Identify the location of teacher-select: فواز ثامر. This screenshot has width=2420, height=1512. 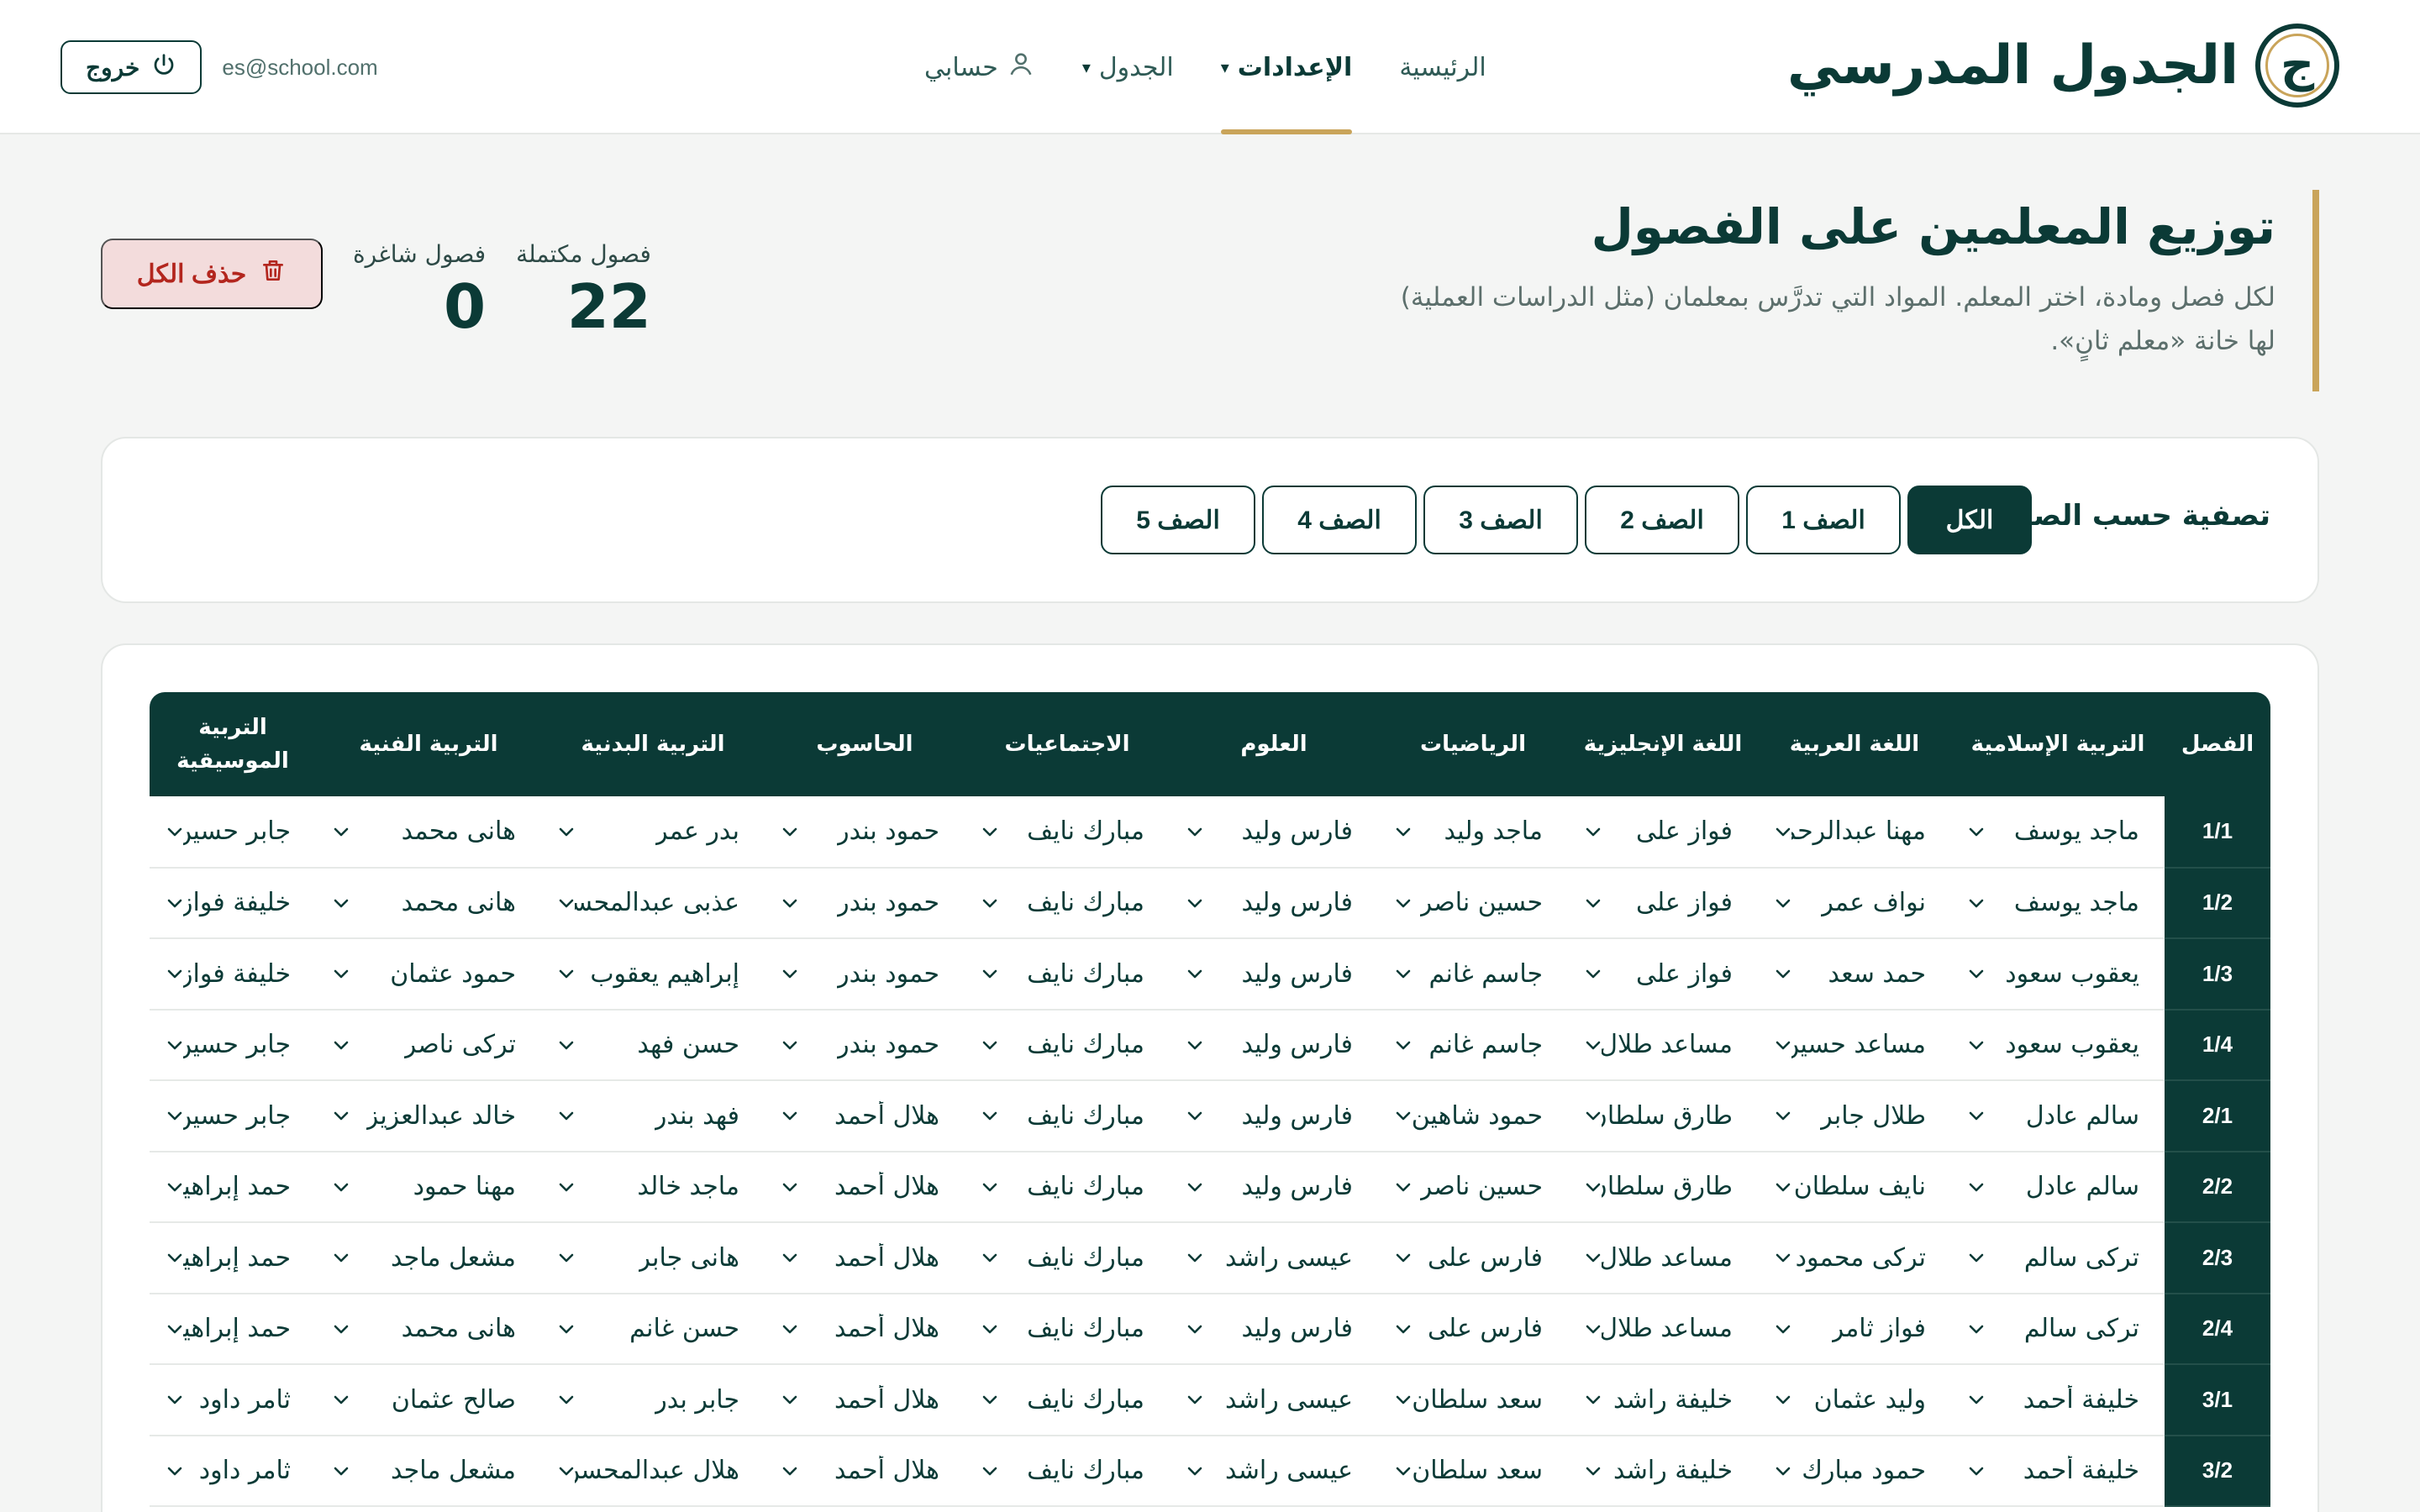
(1855, 1328).